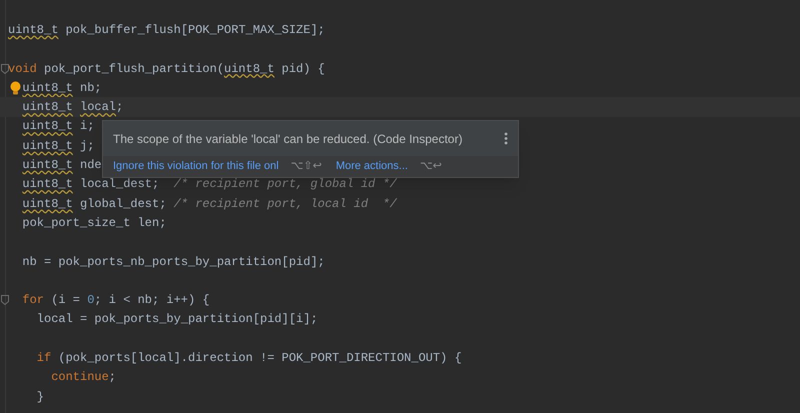 The height and width of the screenshot is (413, 800). Describe the element at coordinates (58, 126) in the screenshot. I see `code-line: uint8_t i;` at that location.